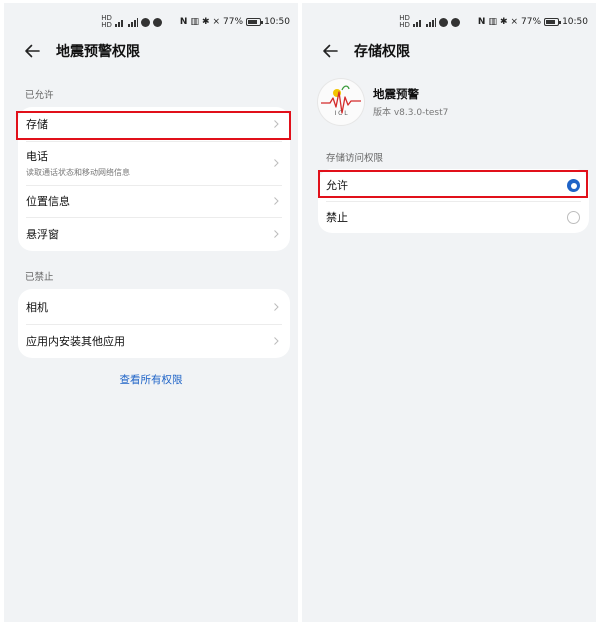 The width and height of the screenshot is (600, 625). I want to click on page-title: 存储权限, so click(382, 52).